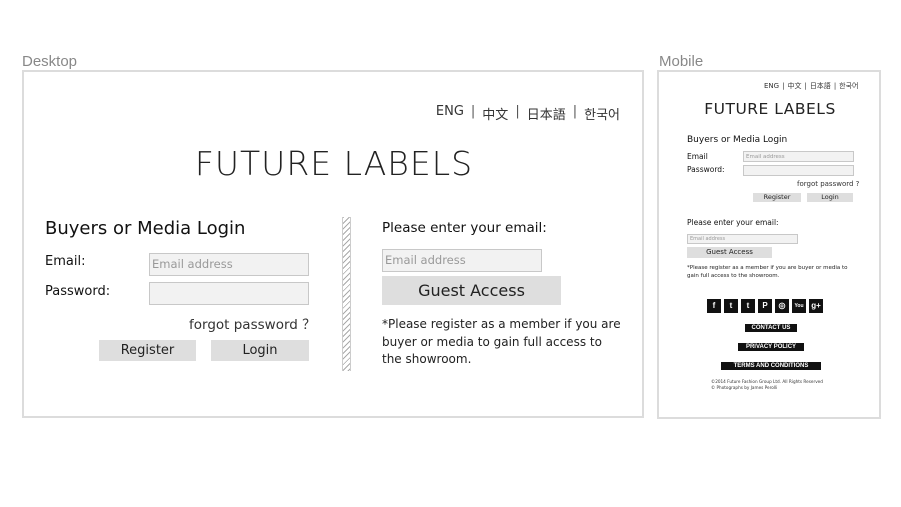  I want to click on mobile-email-label: Email, so click(697, 156).